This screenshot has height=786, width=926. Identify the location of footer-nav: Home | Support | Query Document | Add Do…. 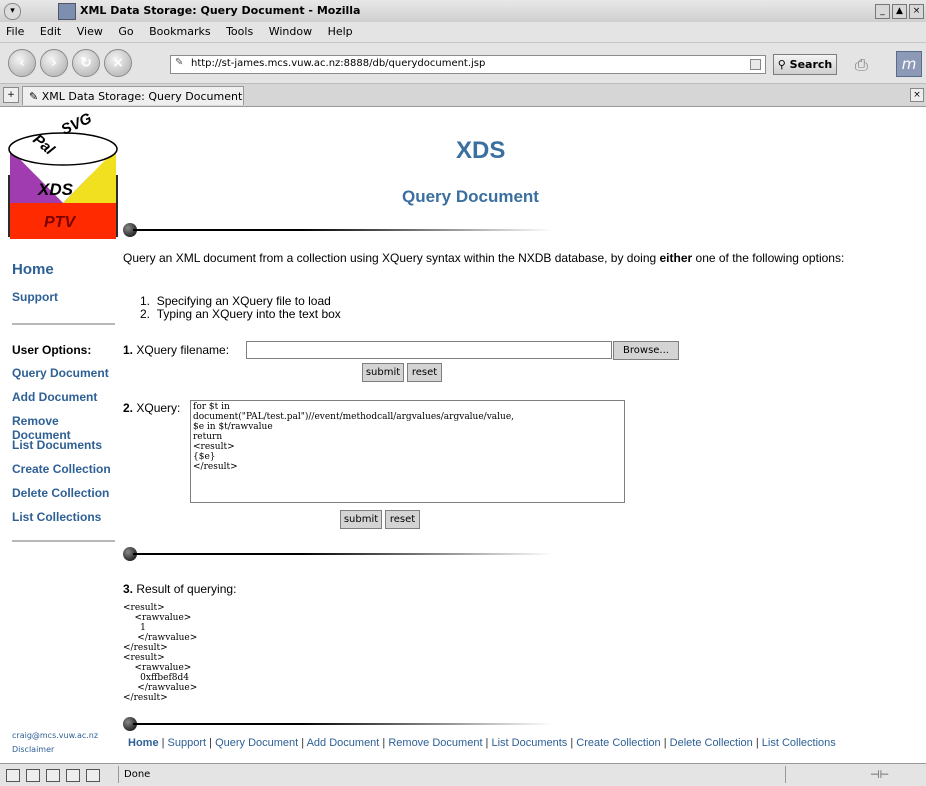
(482, 743).